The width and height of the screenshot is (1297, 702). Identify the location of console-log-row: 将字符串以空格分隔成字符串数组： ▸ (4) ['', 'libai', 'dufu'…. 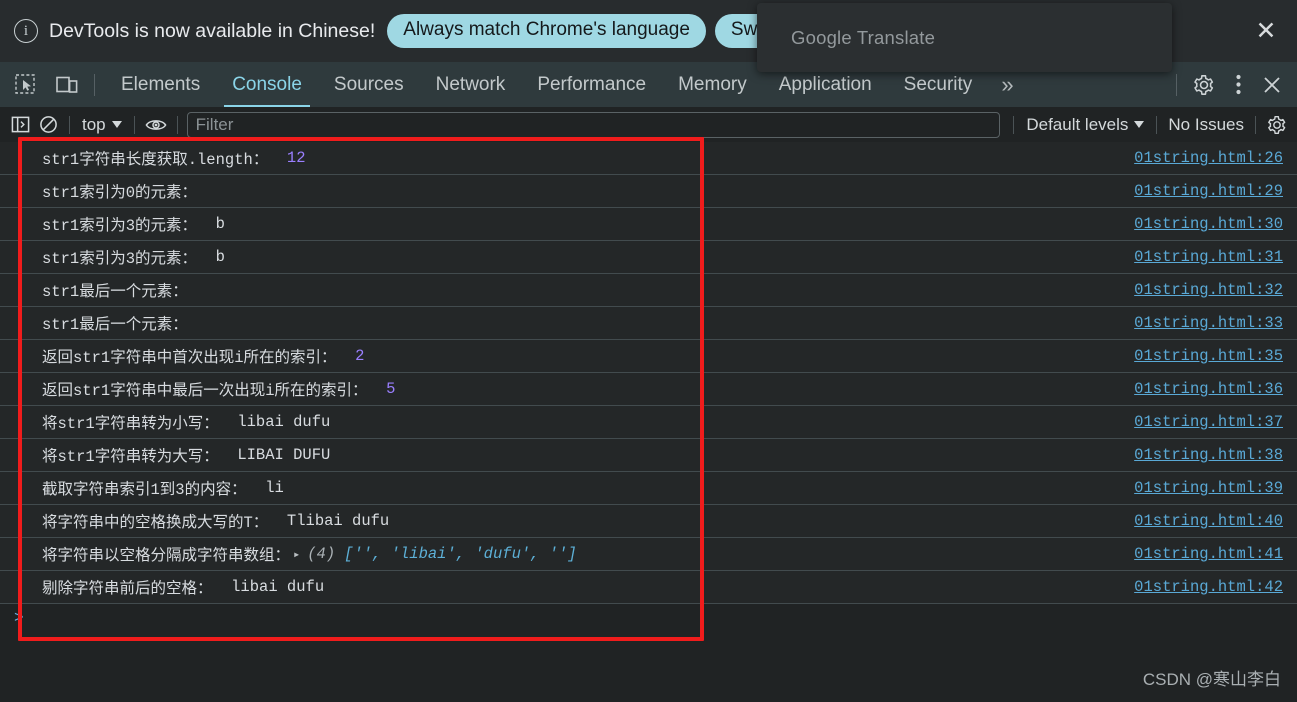
(648, 554).